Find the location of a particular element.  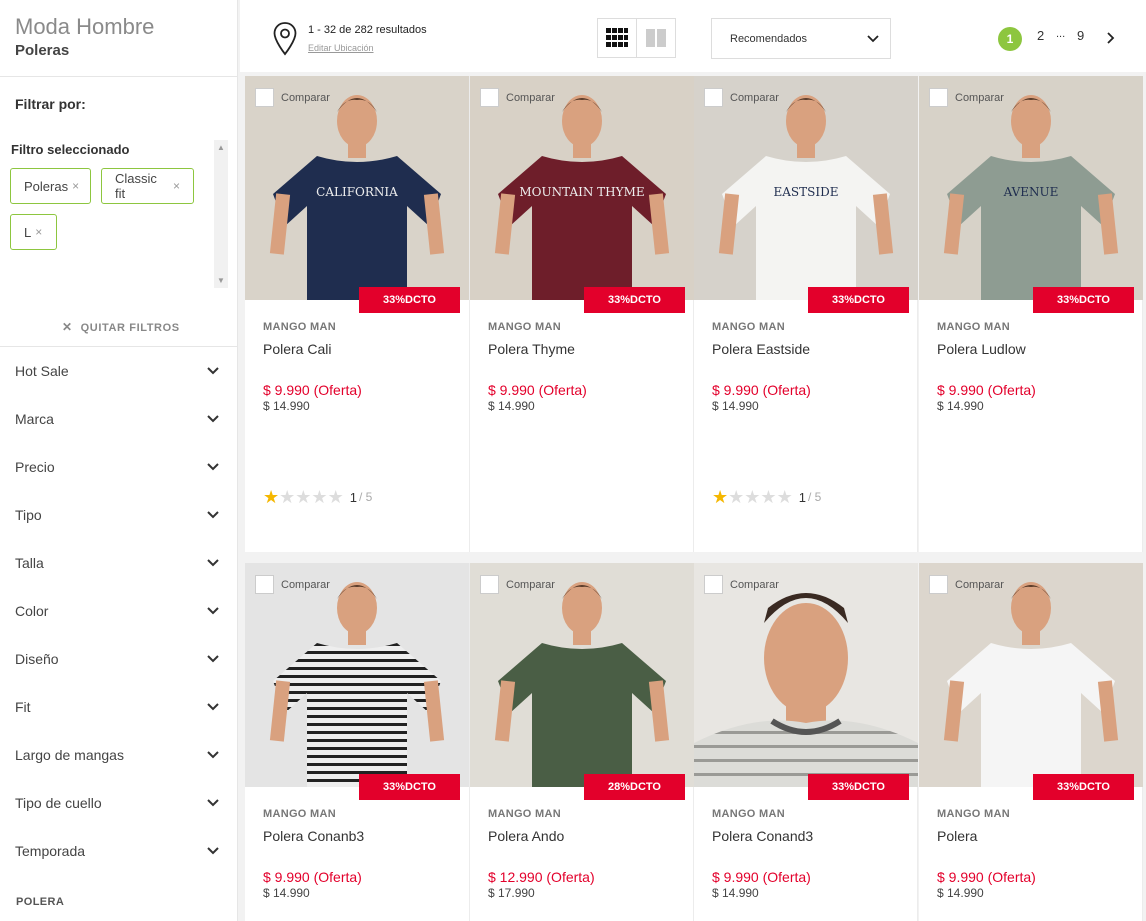

results-count: 1 - 32 de 282 resultados is located at coordinates (367, 30).